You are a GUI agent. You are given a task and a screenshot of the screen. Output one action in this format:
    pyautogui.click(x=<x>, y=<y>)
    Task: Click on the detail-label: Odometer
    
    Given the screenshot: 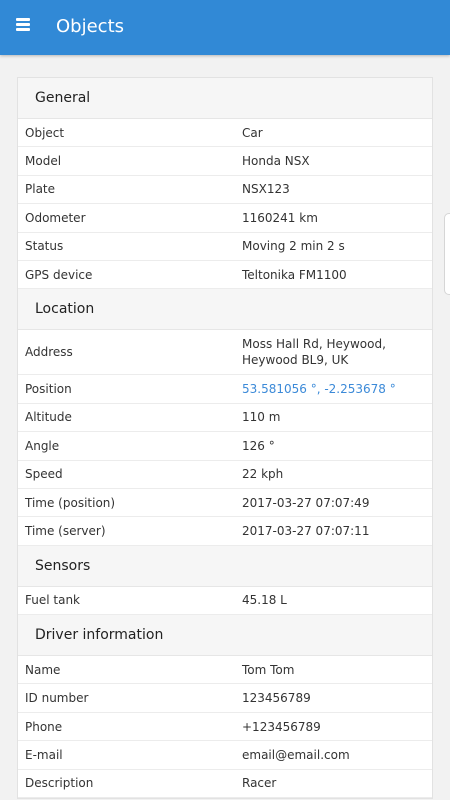 What is the action you would take?
    pyautogui.click(x=55, y=217)
    